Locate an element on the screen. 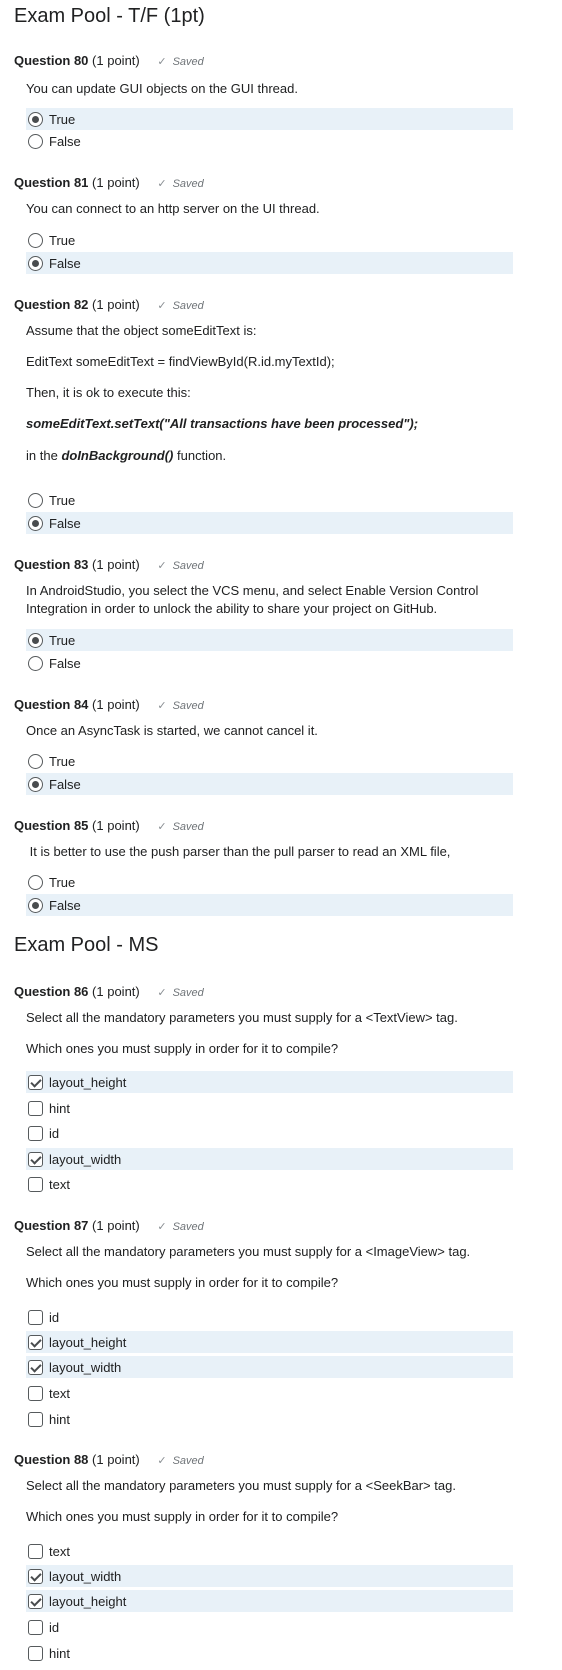 This screenshot has width=562, height=1670. question-header: Question 81 (1 point) ✓ Saved is located at coordinates (109, 183).